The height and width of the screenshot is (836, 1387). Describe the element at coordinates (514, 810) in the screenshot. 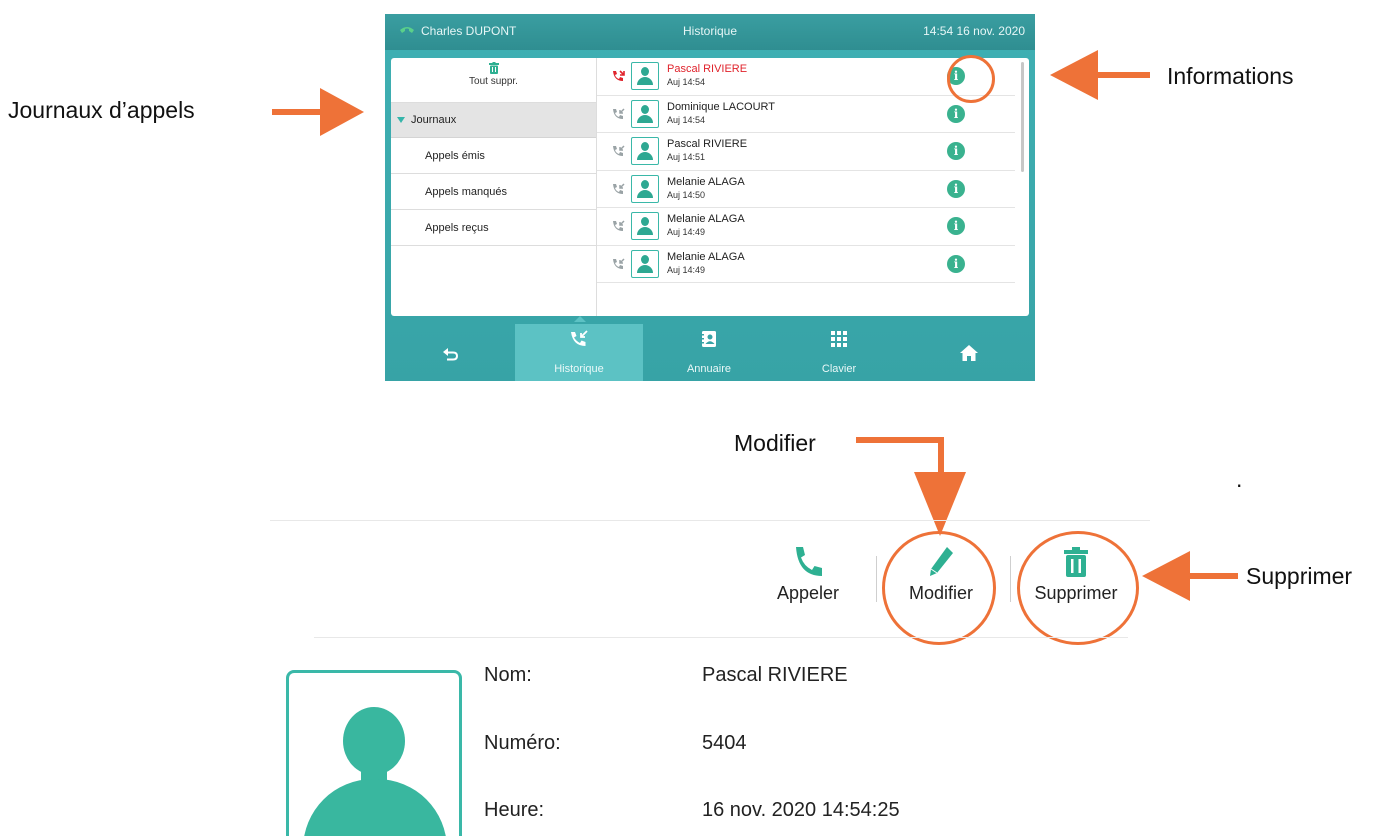

I see `time-label: Heure:` at that location.